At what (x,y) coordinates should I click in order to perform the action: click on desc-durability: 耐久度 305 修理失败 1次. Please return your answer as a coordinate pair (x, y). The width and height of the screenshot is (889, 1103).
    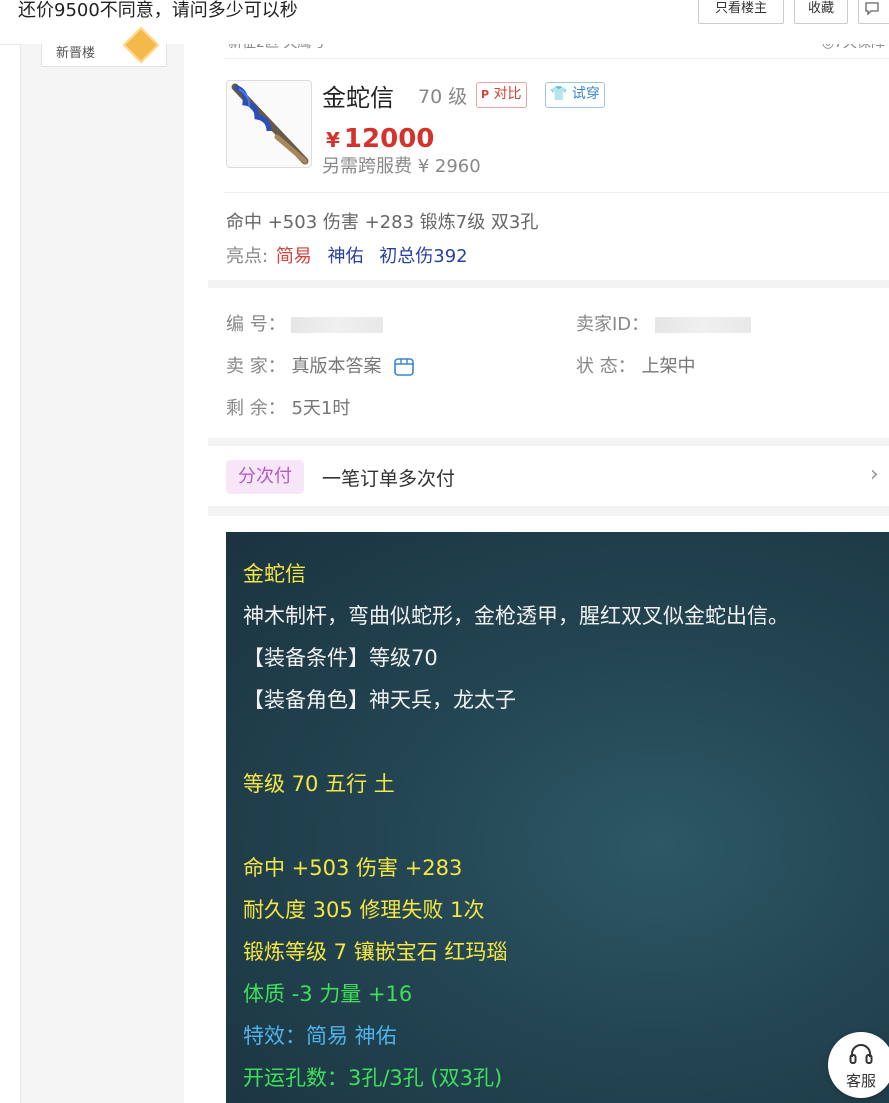
    Looking at the image, I should click on (364, 910).